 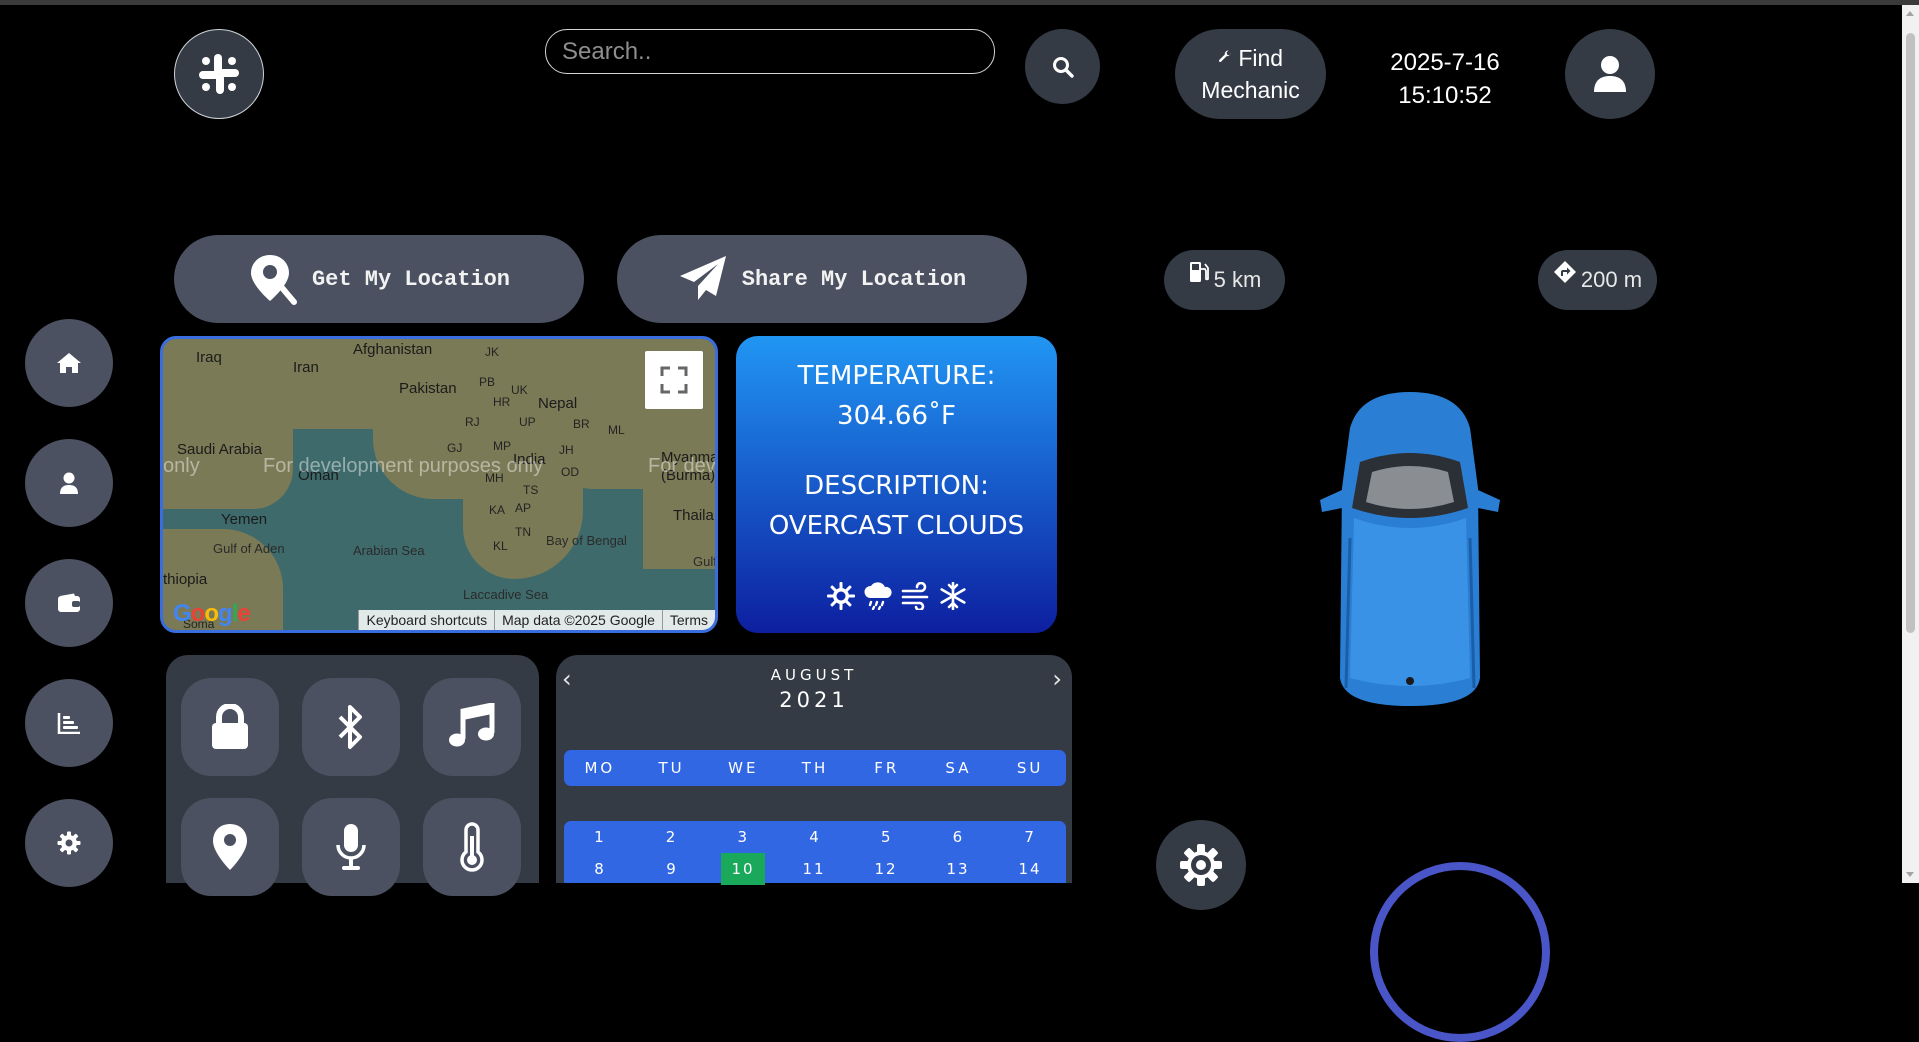 What do you see at coordinates (492, 352) in the screenshot?
I see `map-label: JK` at bounding box center [492, 352].